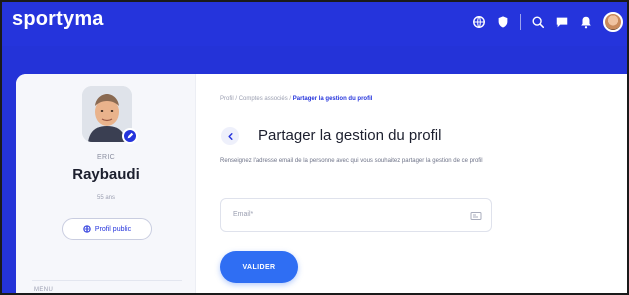  Describe the element at coordinates (520, 22) in the screenshot. I see `top-bar-separator` at that location.